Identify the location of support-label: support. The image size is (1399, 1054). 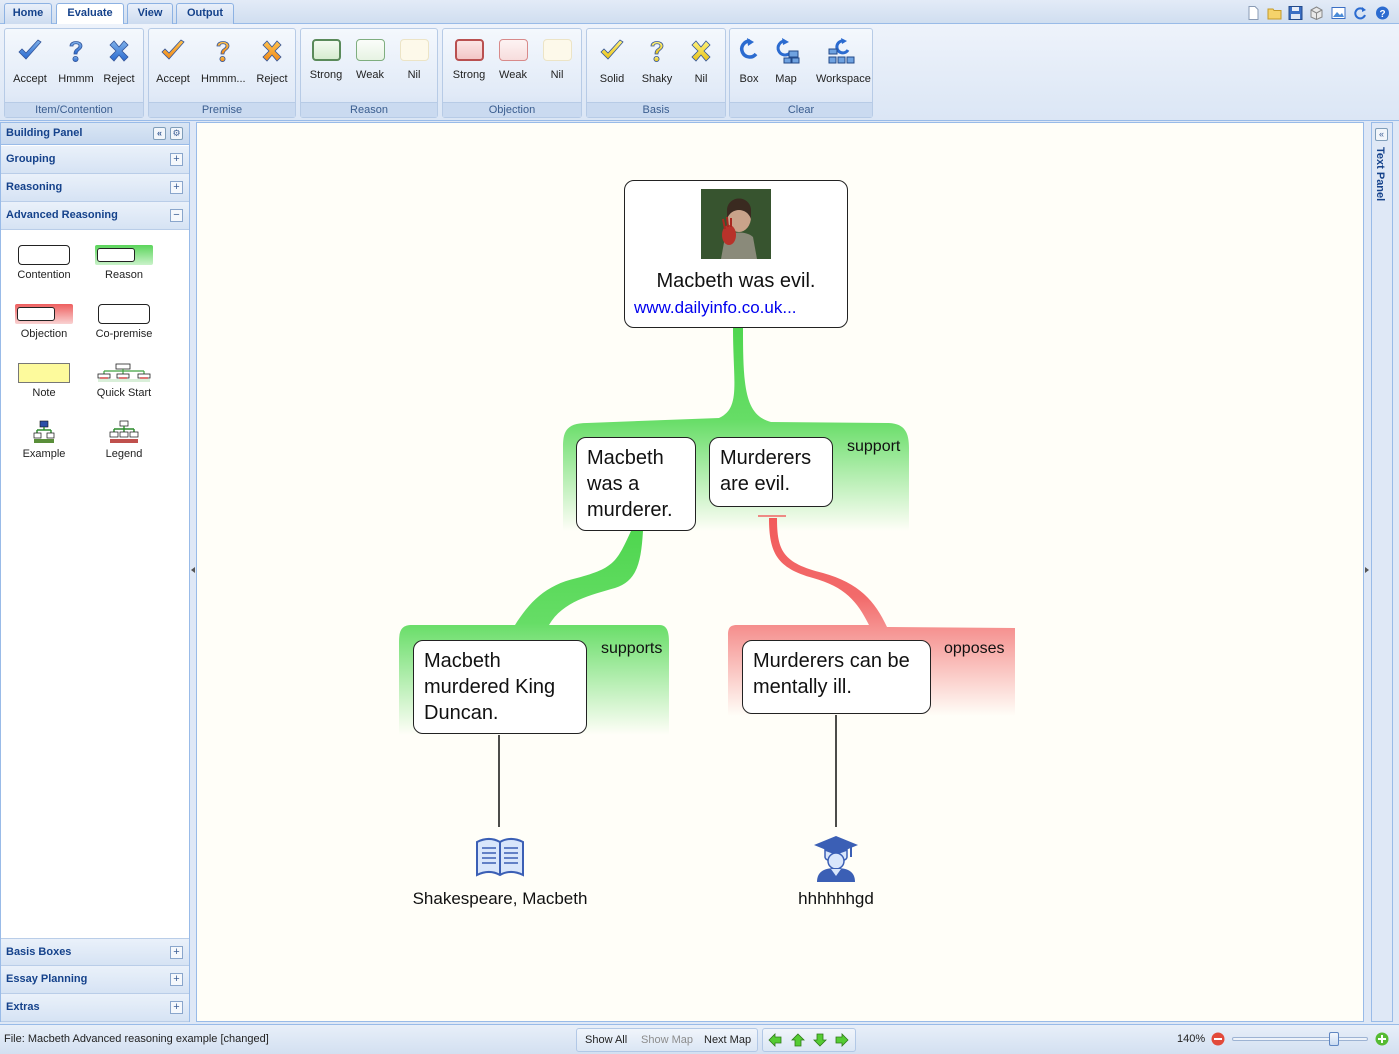
(874, 446).